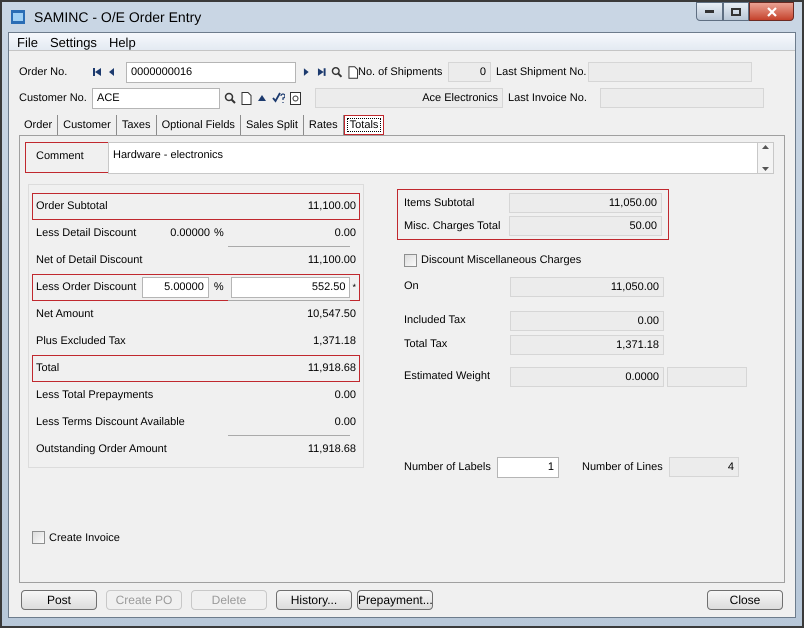 The image size is (804, 628). I want to click on close-icon, so click(771, 11).